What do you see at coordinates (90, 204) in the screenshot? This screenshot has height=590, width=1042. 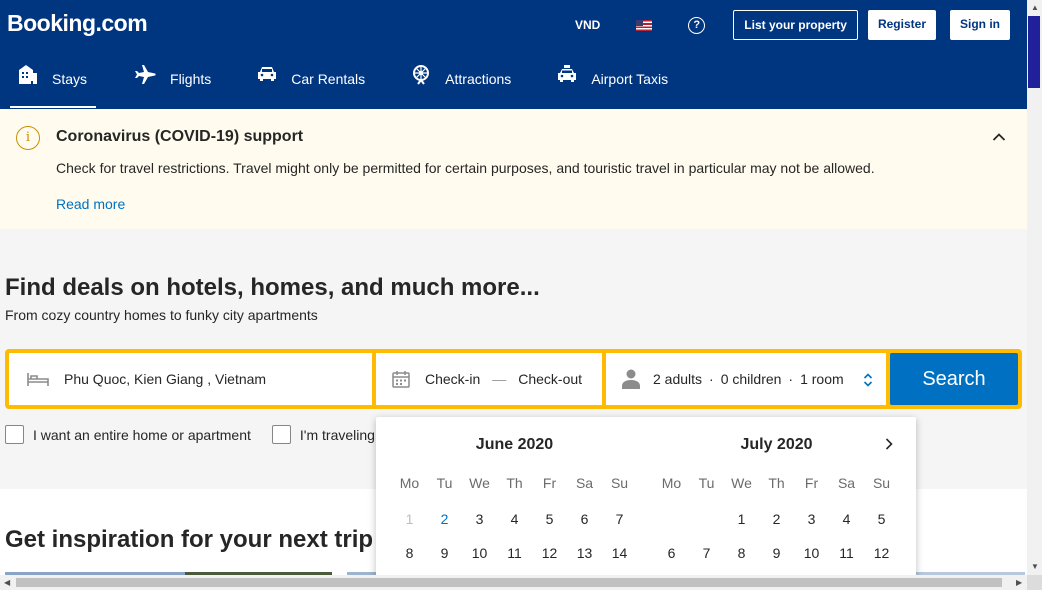 I see `read-more-link: Read more` at bounding box center [90, 204].